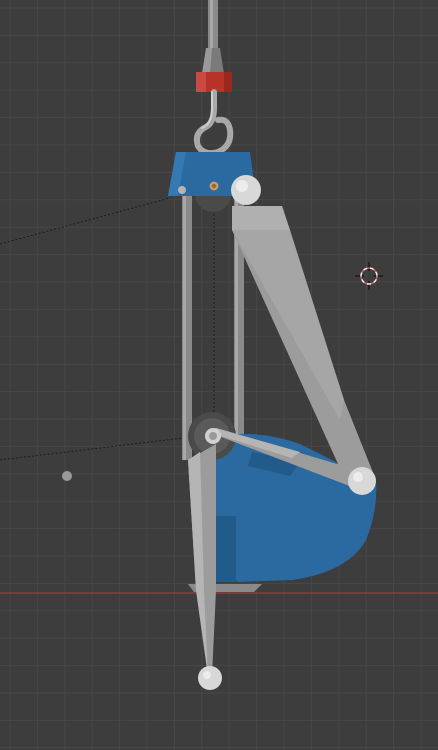 The height and width of the screenshot is (750, 438). Describe the element at coordinates (210, 678) in the screenshot. I see `bottom-joint` at that location.